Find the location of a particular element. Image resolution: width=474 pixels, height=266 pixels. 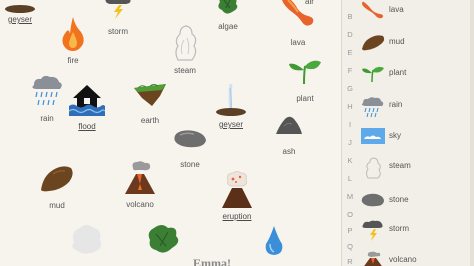

water-drop-icon is located at coordinates (274, 242).